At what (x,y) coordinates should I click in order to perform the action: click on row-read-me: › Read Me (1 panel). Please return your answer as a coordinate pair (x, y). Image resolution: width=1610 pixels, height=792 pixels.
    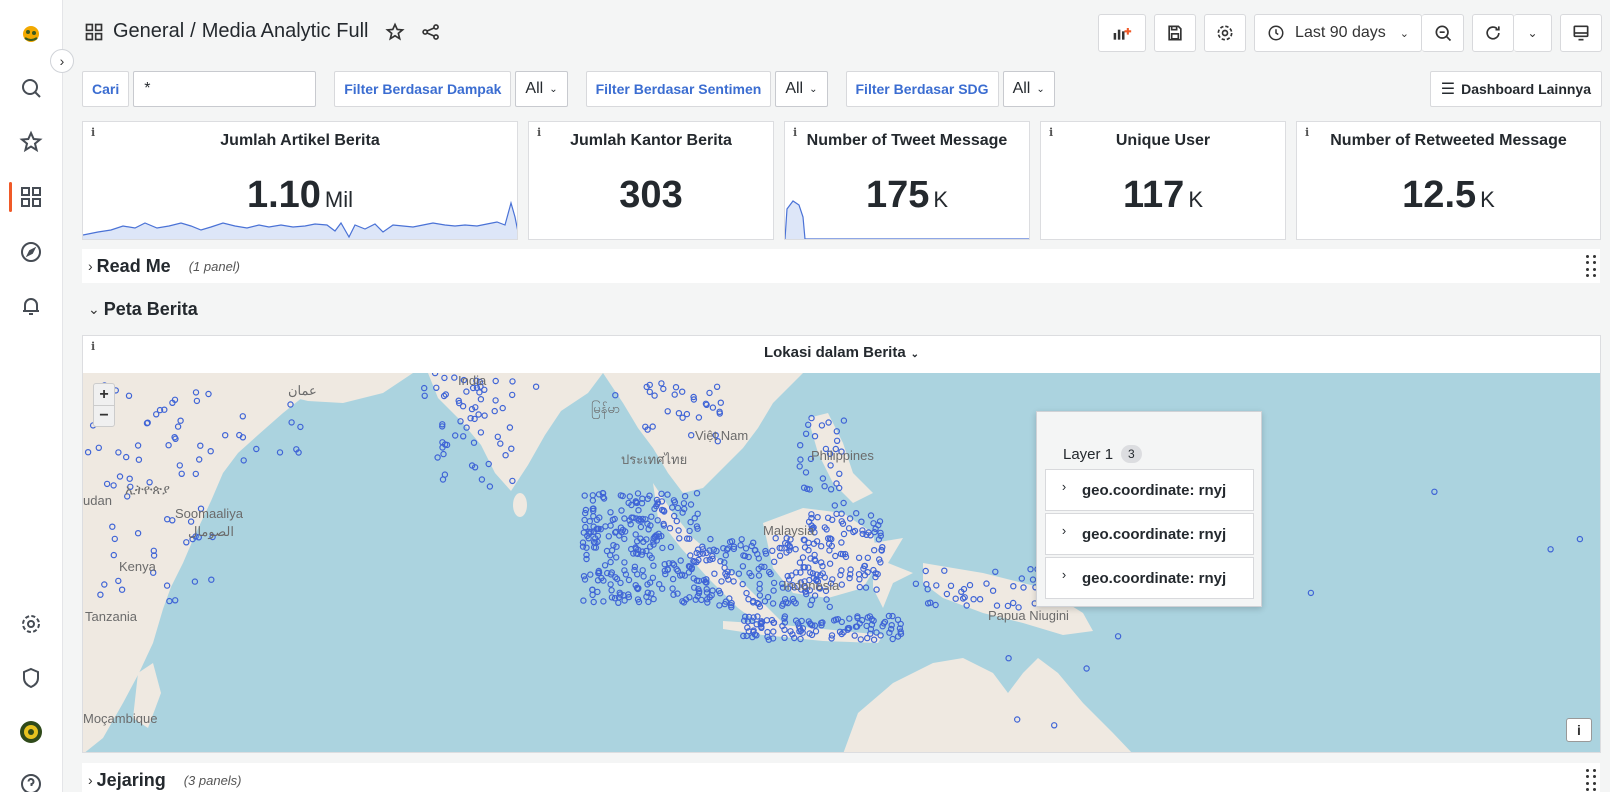
    Looking at the image, I should click on (841, 266).